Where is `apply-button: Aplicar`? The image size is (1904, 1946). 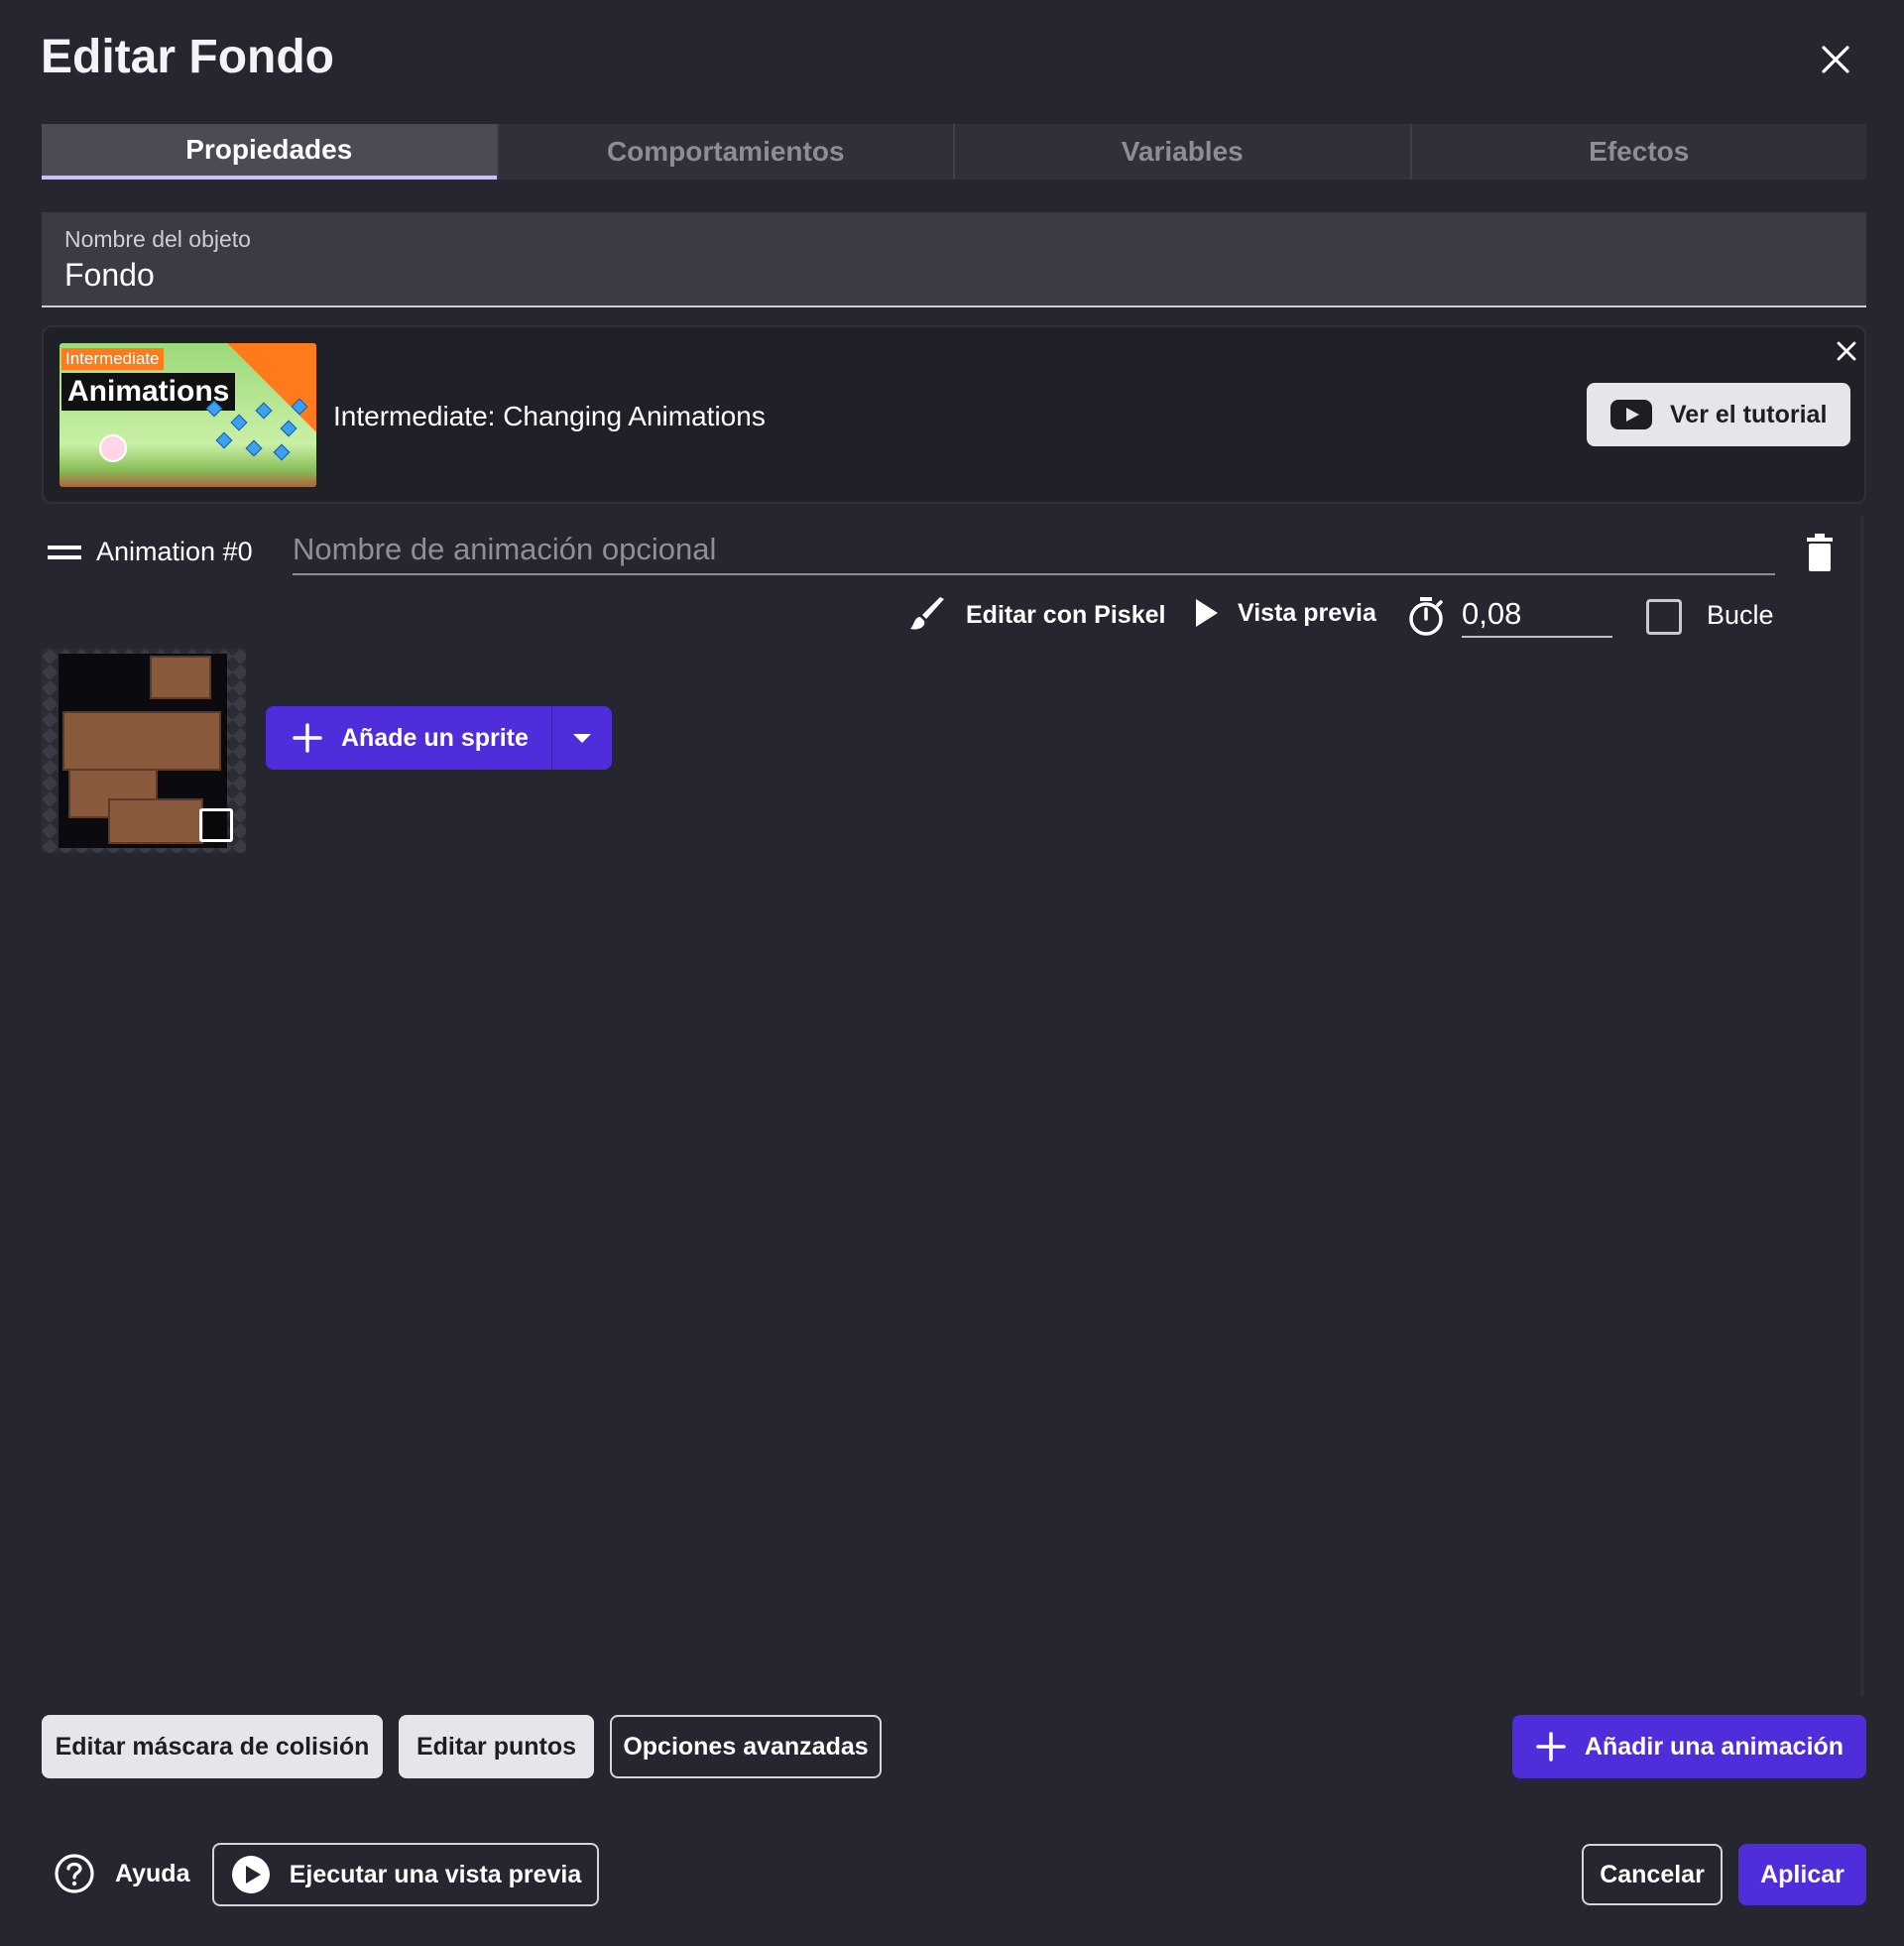 apply-button: Aplicar is located at coordinates (1802, 1874).